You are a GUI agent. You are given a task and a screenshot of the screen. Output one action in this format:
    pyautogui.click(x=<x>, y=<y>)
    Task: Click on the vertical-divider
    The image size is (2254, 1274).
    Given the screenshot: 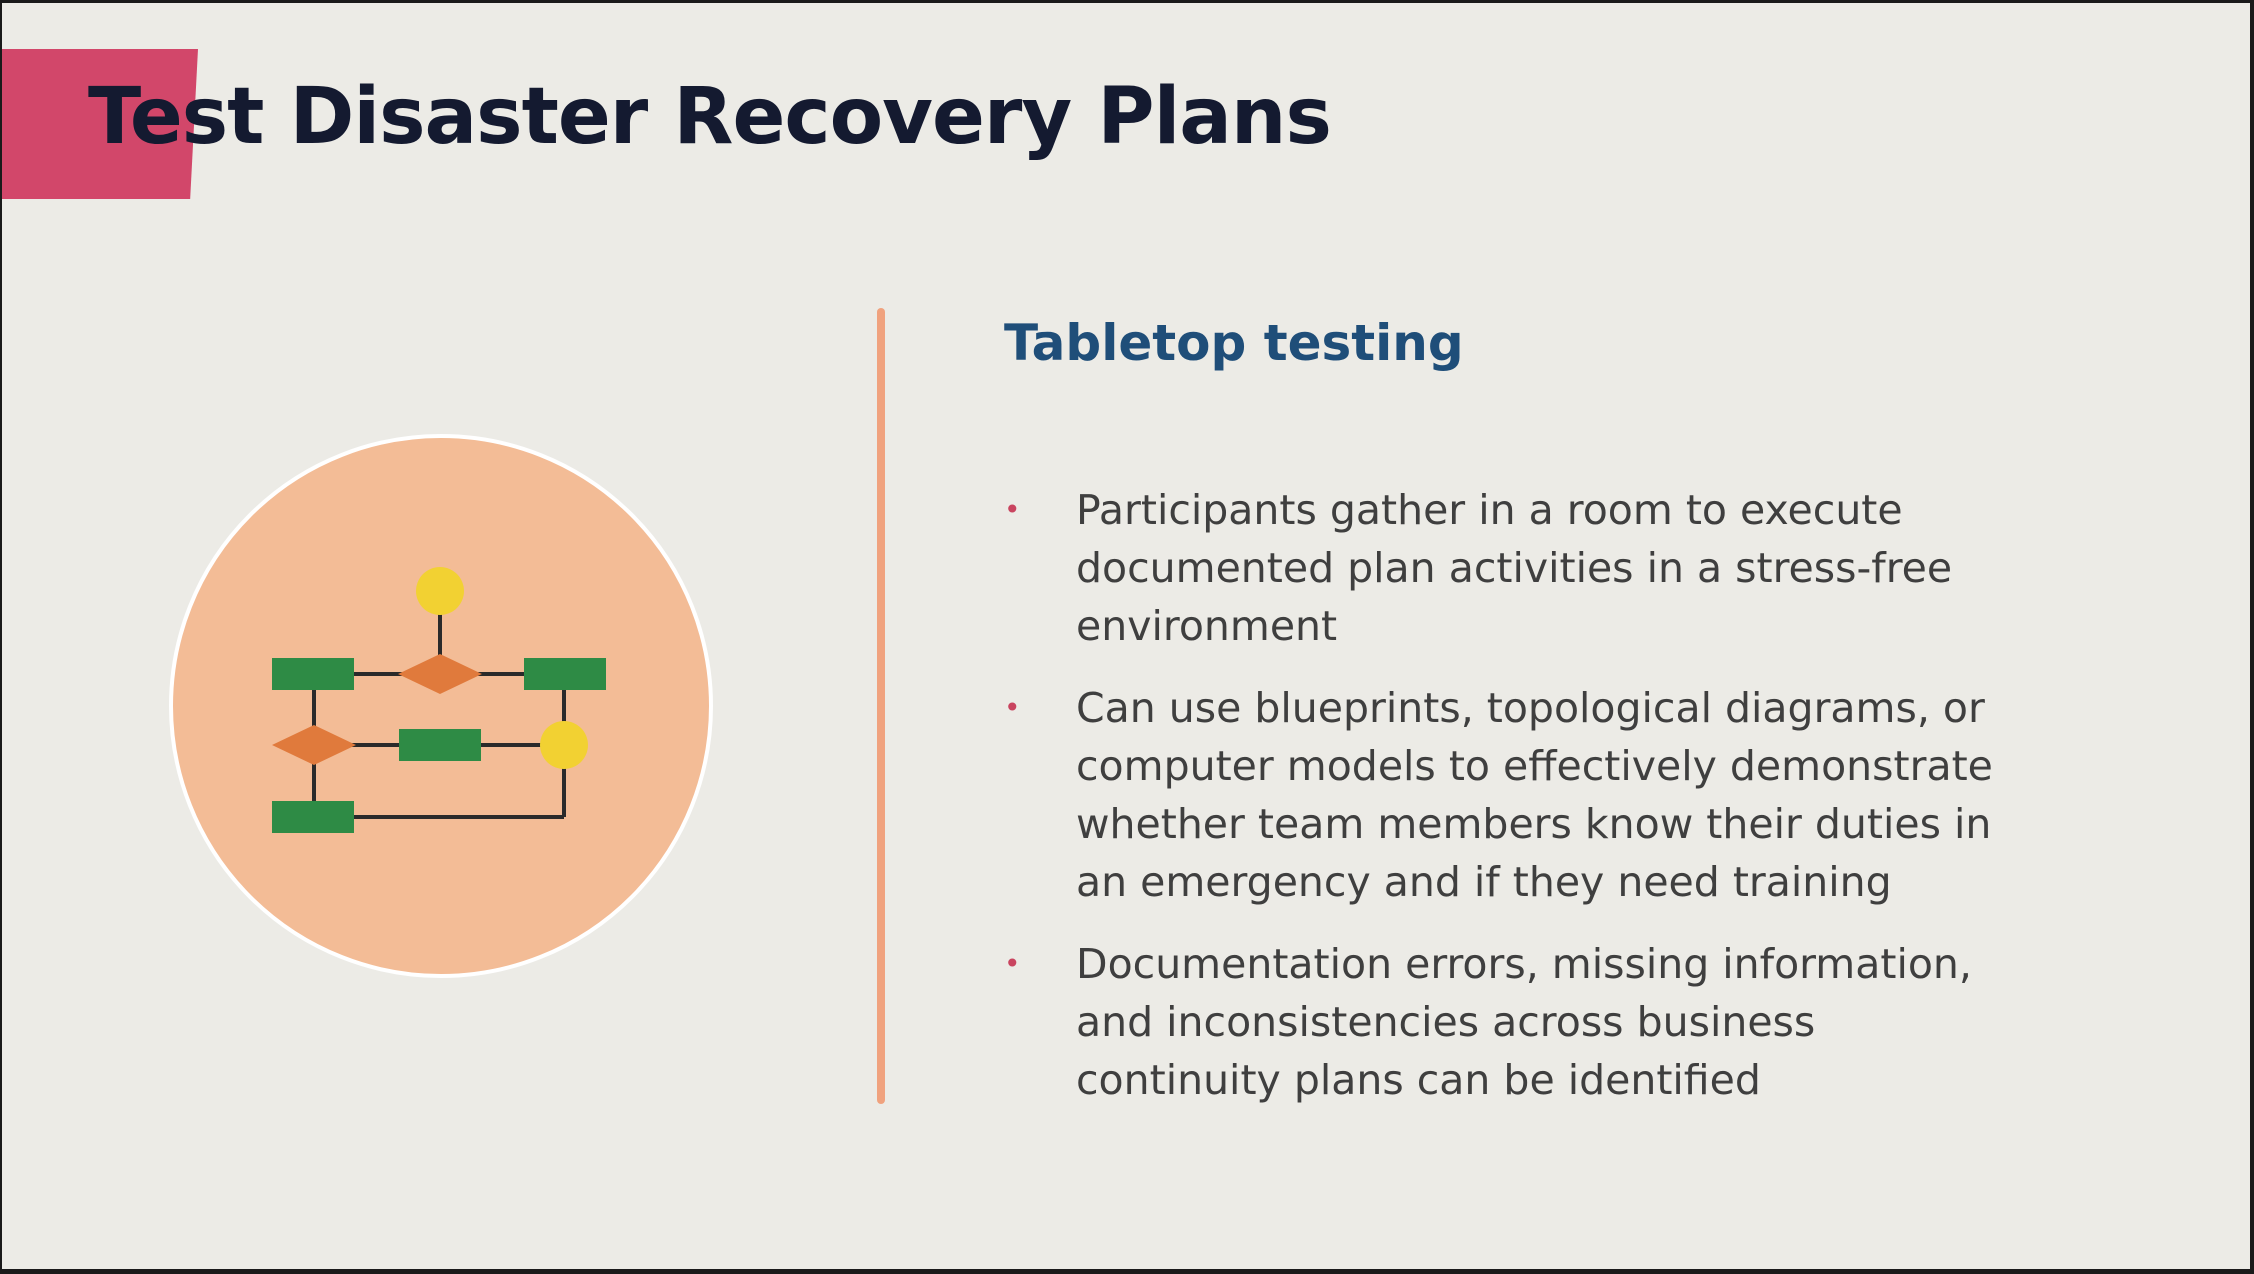 What is the action you would take?
    pyautogui.click(x=881, y=706)
    